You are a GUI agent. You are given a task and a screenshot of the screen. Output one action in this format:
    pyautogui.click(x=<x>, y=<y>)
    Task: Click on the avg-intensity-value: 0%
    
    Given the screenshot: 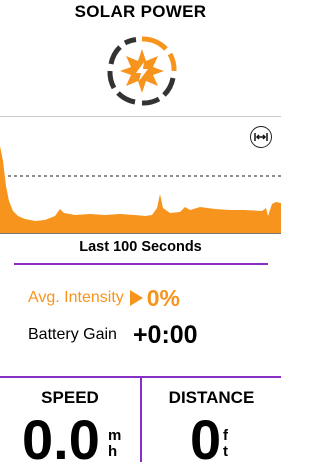 What is the action you would take?
    pyautogui.click(x=163, y=297)
    